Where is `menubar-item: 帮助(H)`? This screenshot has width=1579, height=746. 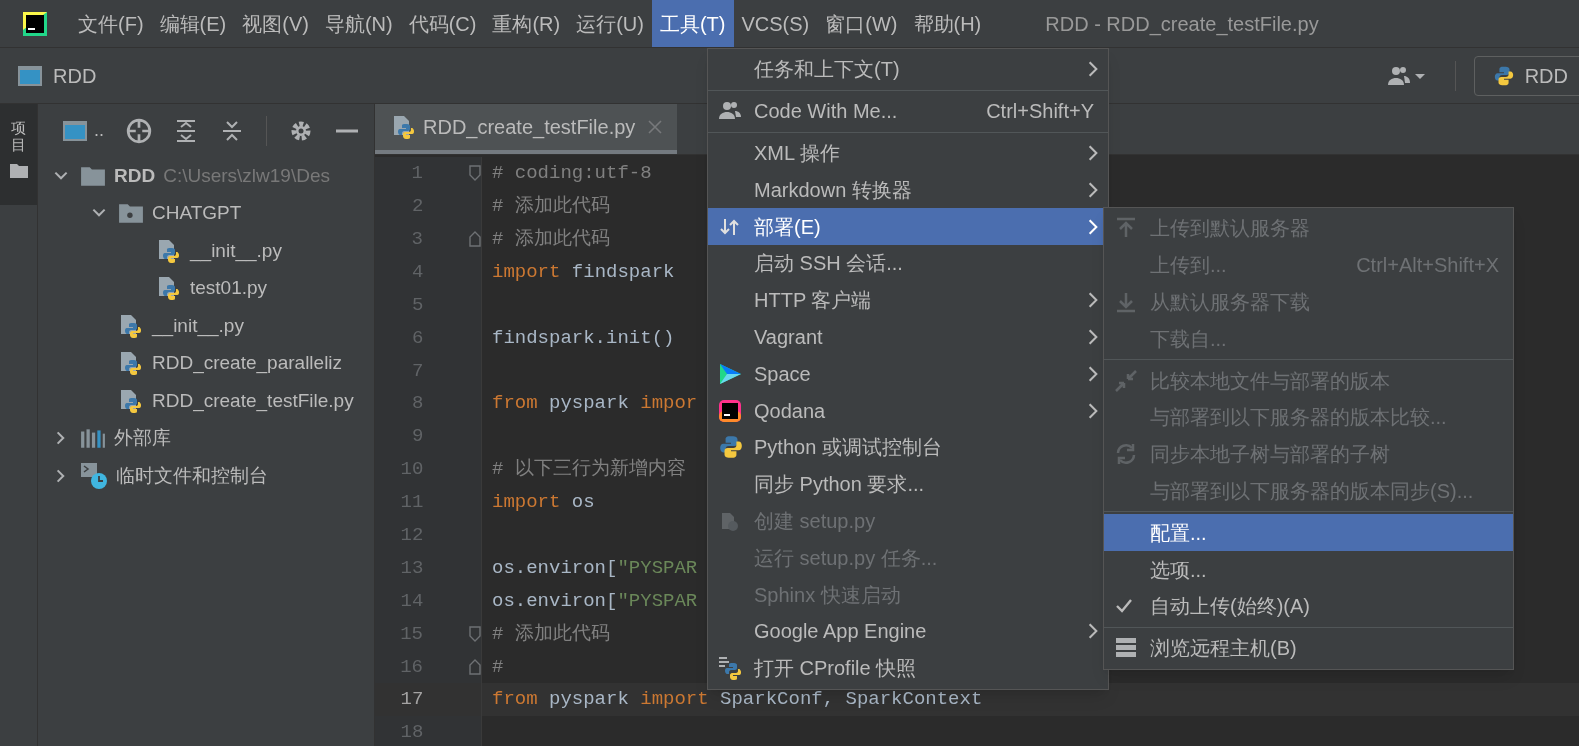
menubar-item: 帮助(H) is located at coordinates (947, 23).